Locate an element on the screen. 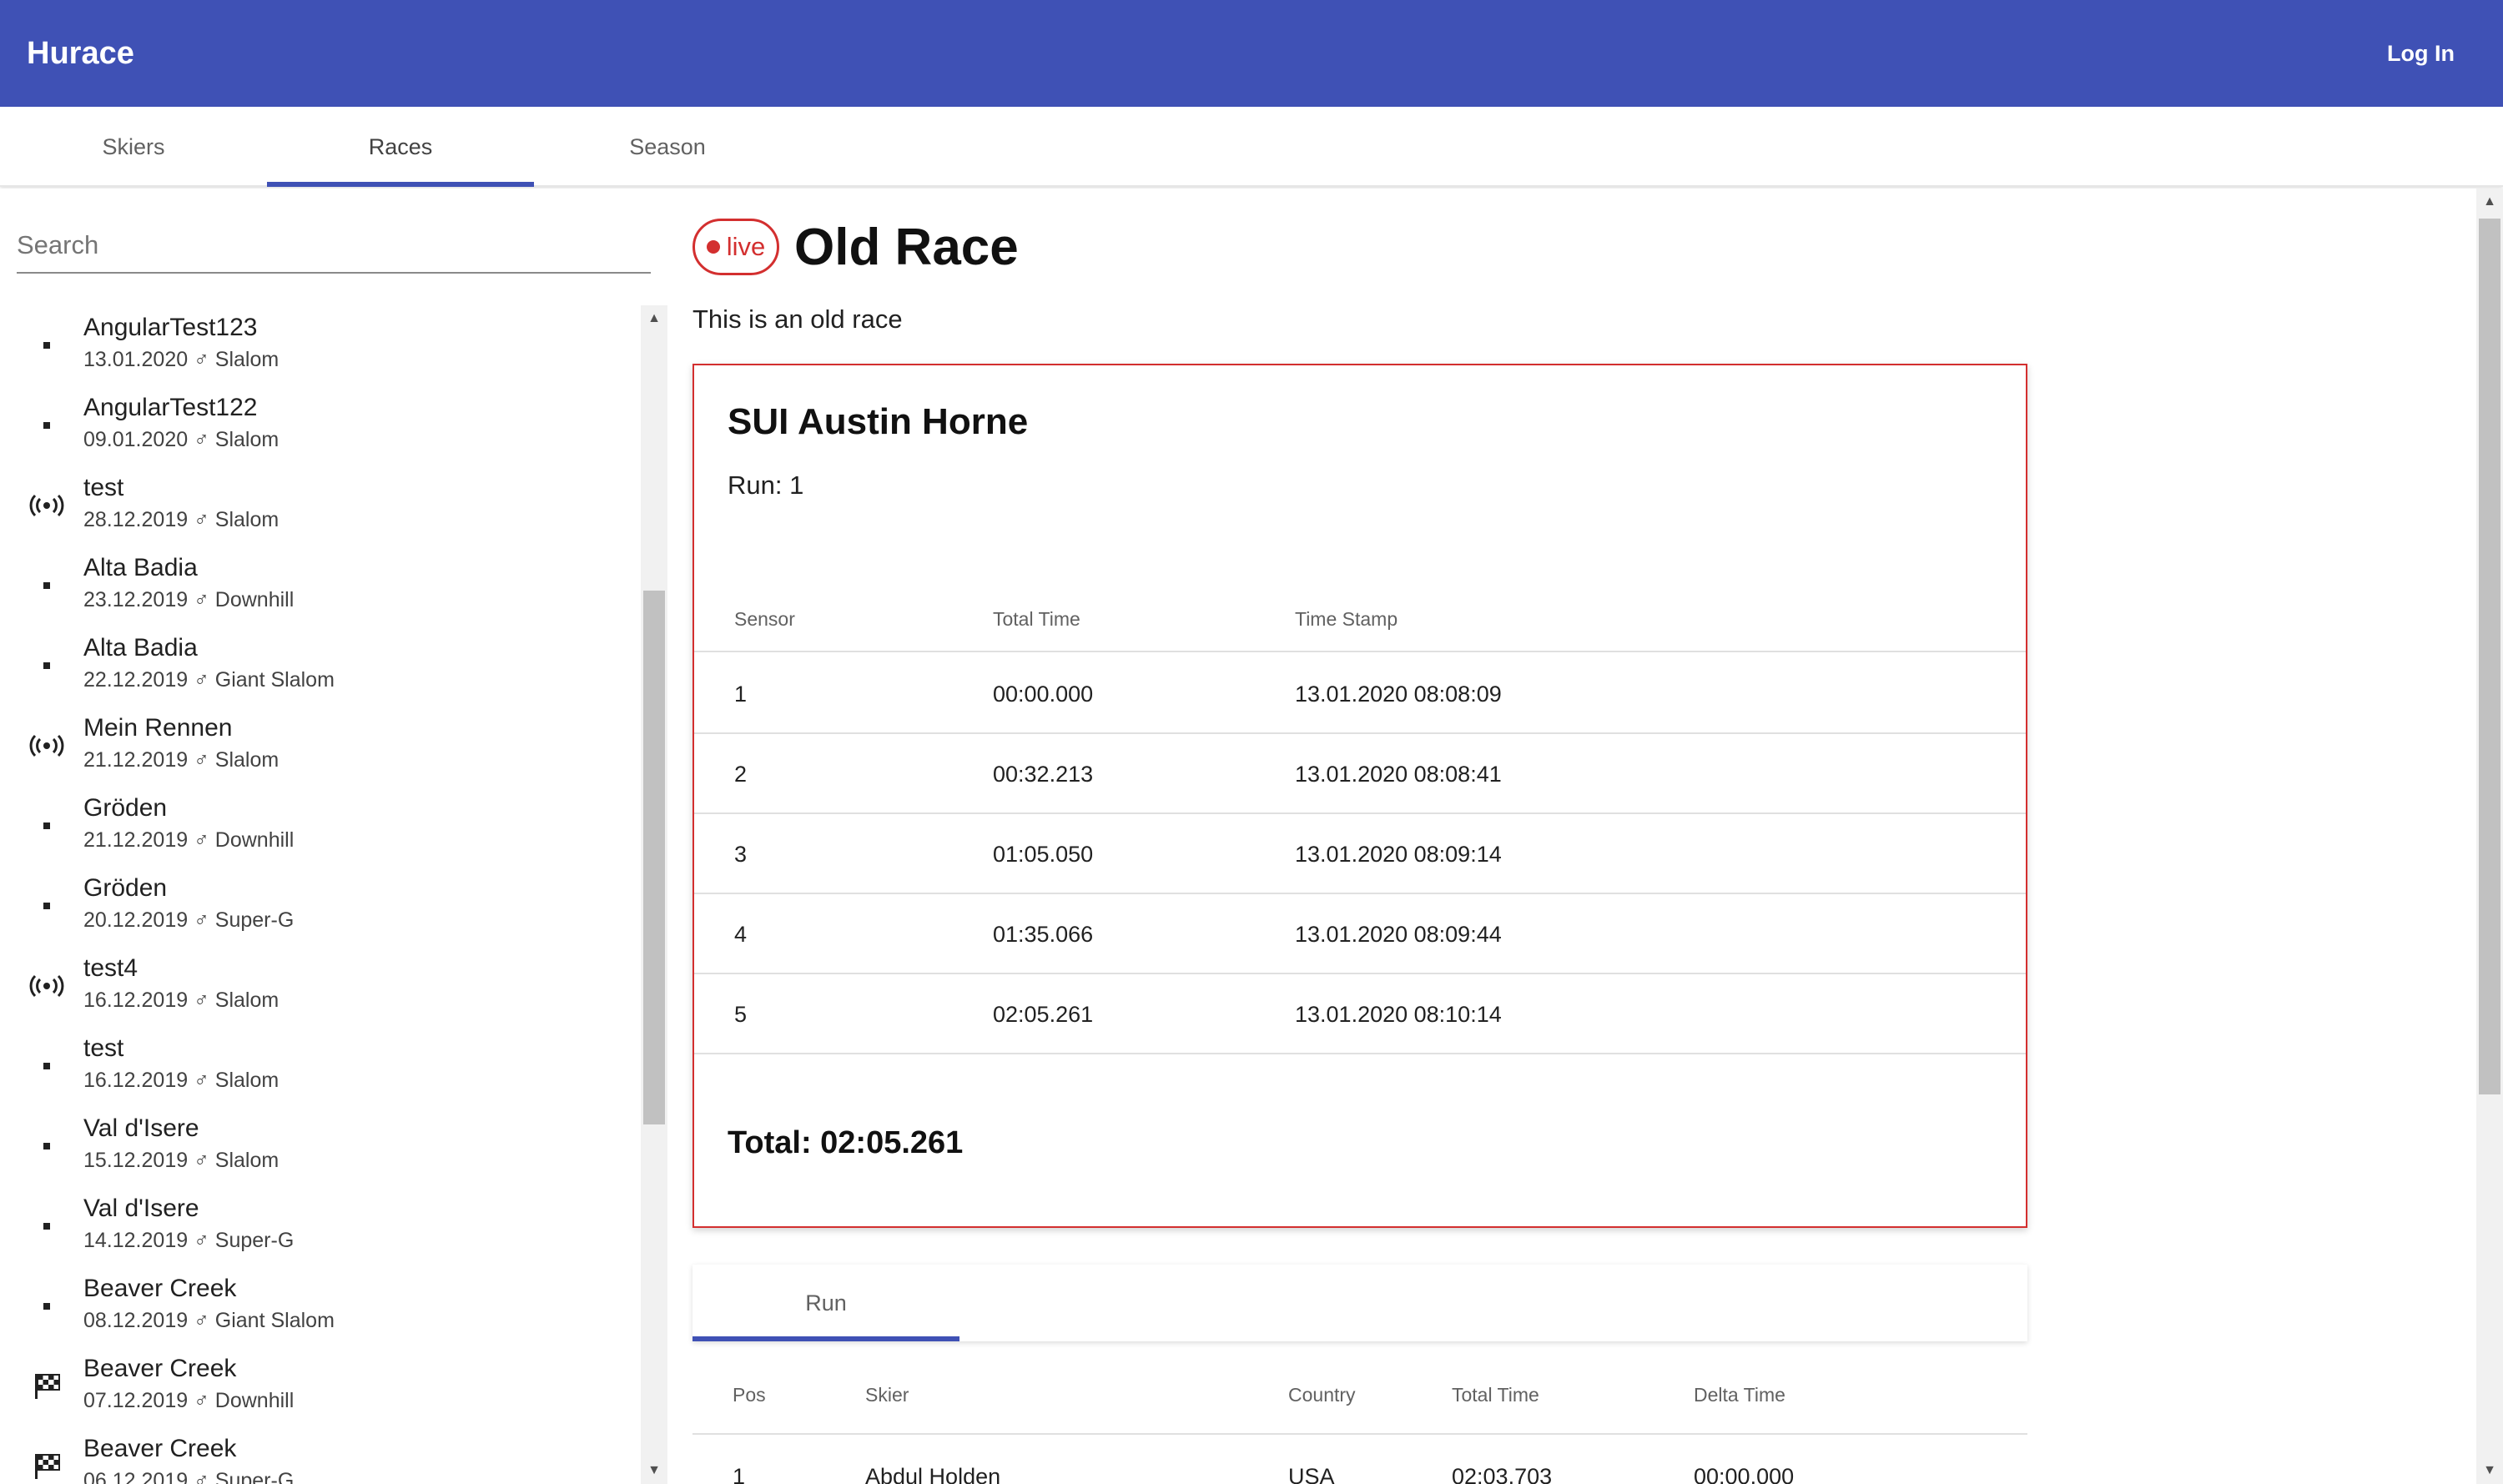 The image size is (2503, 1484). app-title: Hurace is located at coordinates (80, 54).